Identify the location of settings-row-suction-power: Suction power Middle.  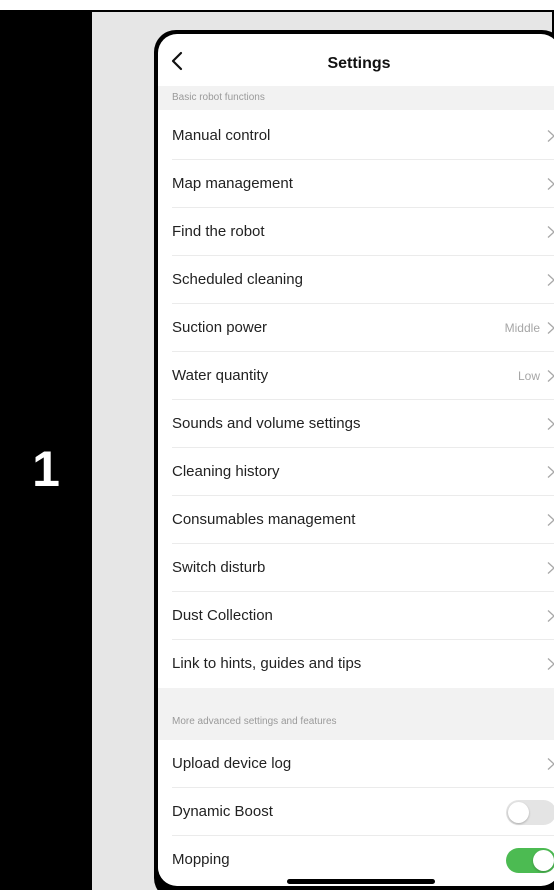
(356, 328).